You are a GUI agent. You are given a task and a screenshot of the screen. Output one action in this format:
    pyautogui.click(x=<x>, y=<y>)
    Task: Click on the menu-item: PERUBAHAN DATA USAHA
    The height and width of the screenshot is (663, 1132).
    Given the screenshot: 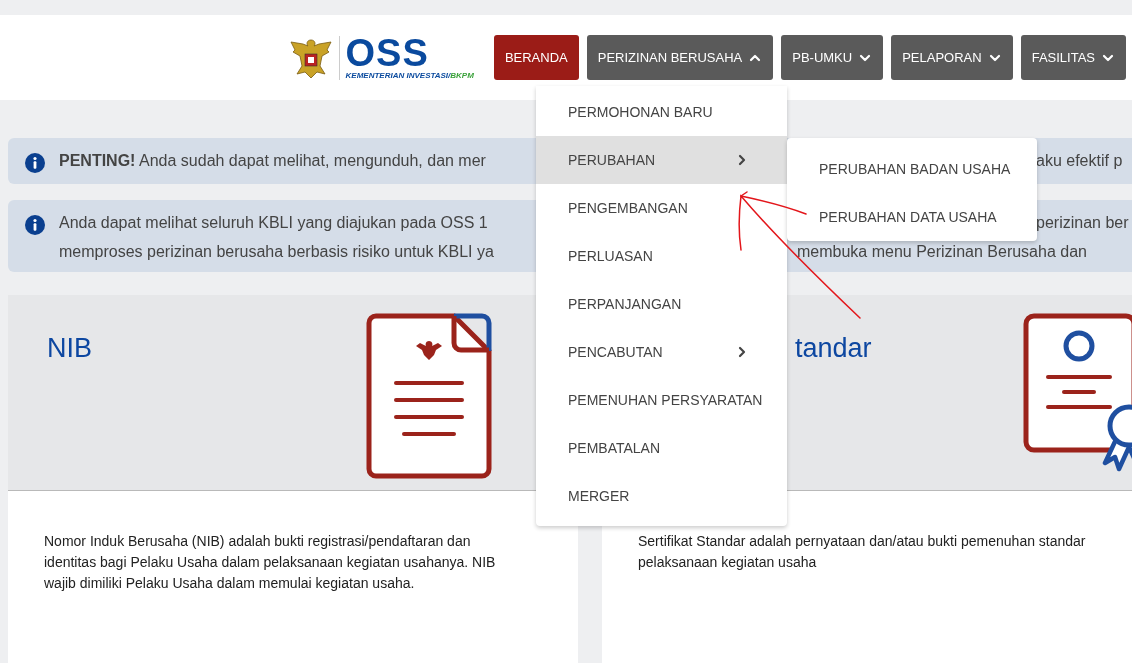 What is the action you would take?
    pyautogui.click(x=912, y=217)
    